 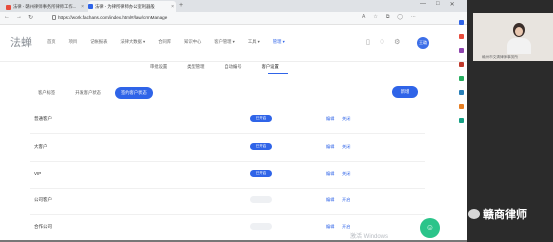 What do you see at coordinates (21, 42) in the screenshot?
I see `app-logo: 法蝉` at bounding box center [21, 42].